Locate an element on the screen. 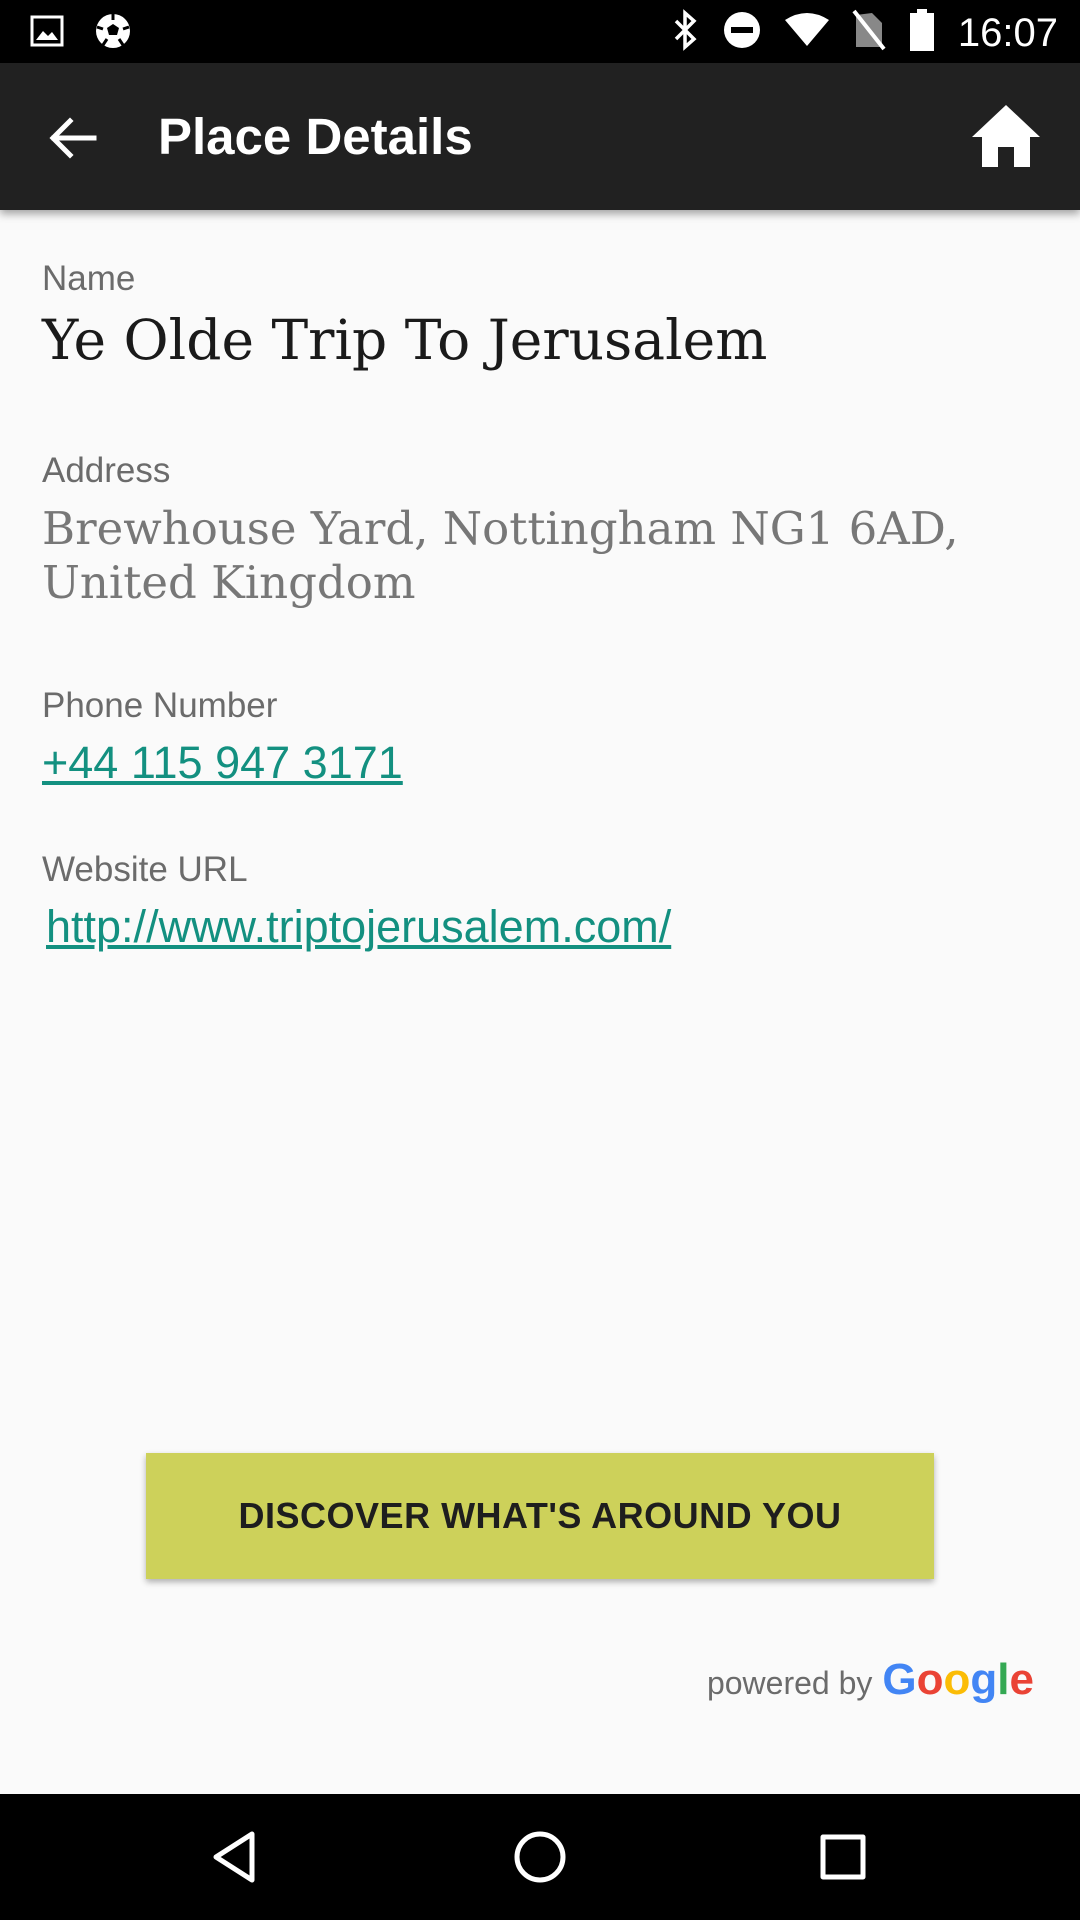  recents-square-icon is located at coordinates (843, 1857).